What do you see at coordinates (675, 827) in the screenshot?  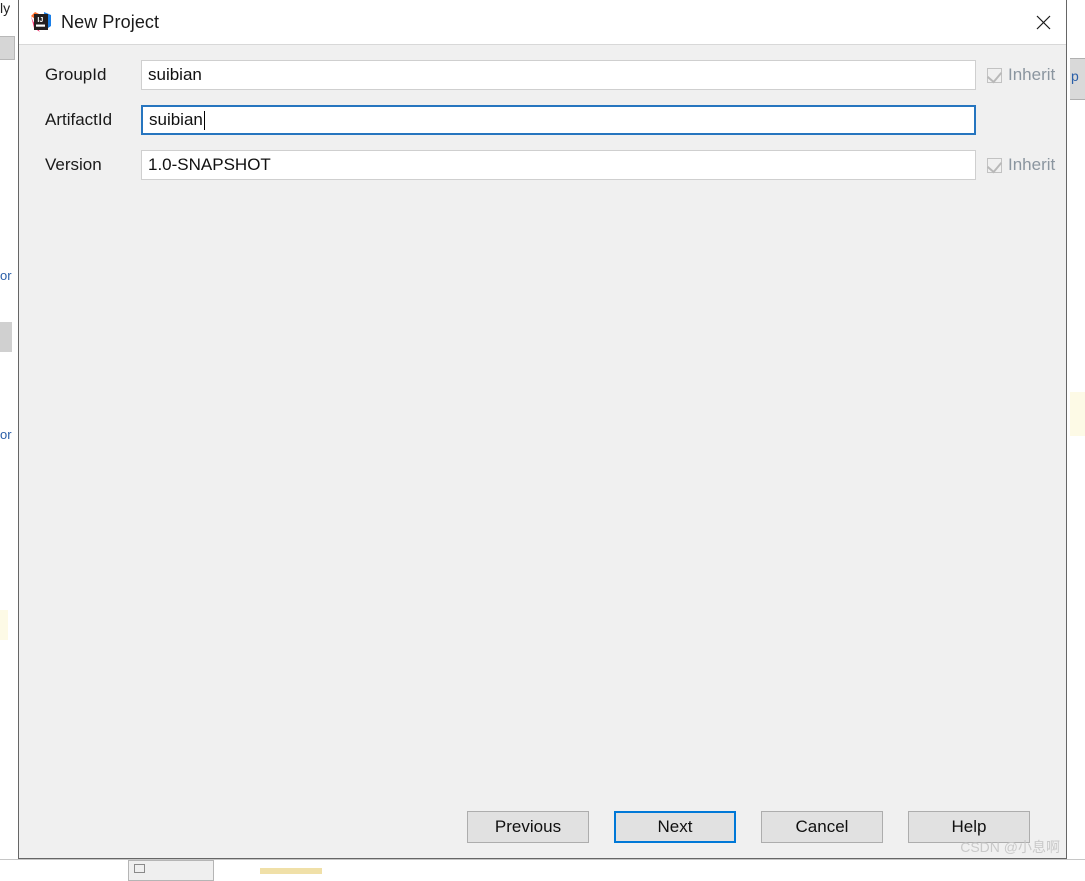 I see `next-button: Next` at bounding box center [675, 827].